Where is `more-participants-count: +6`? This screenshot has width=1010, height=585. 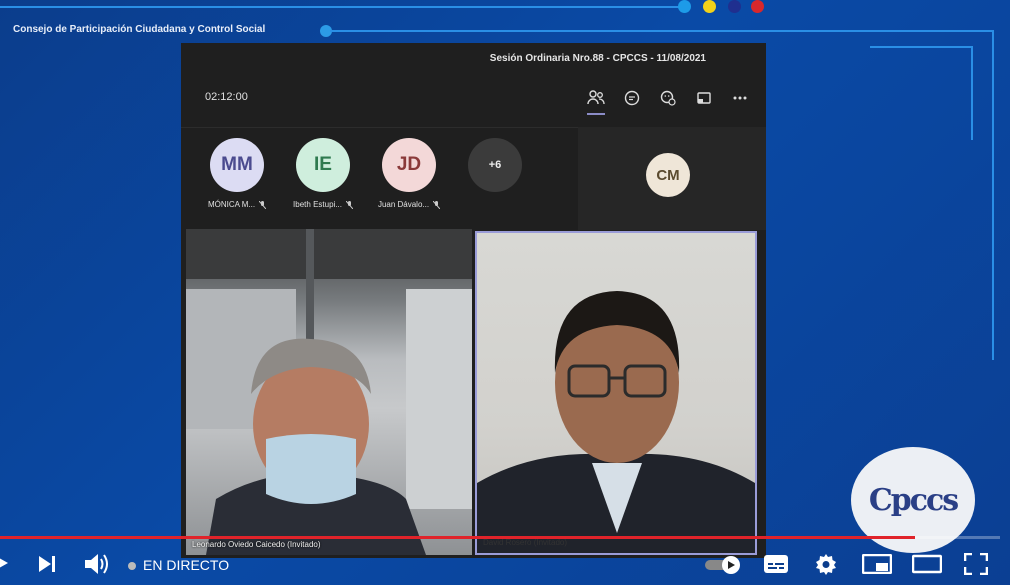
more-participants-count: +6 is located at coordinates (495, 165).